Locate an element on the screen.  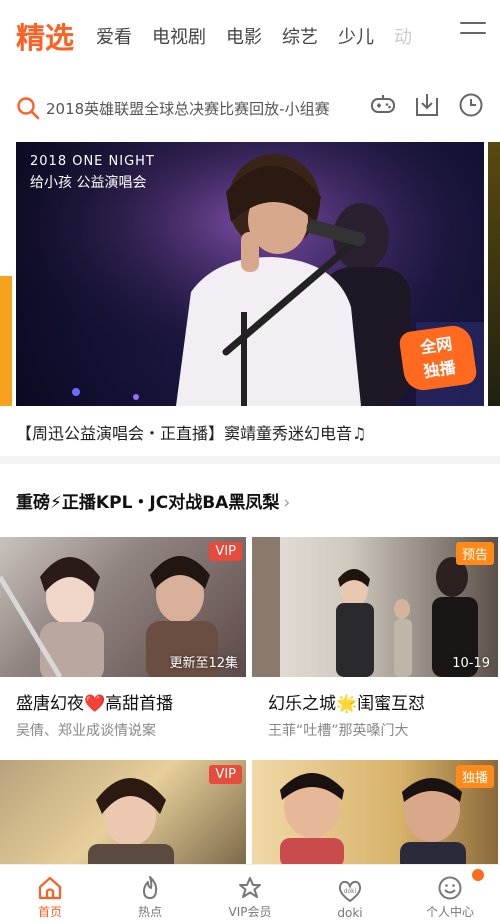
vip-crown-icon is located at coordinates (250, 887).